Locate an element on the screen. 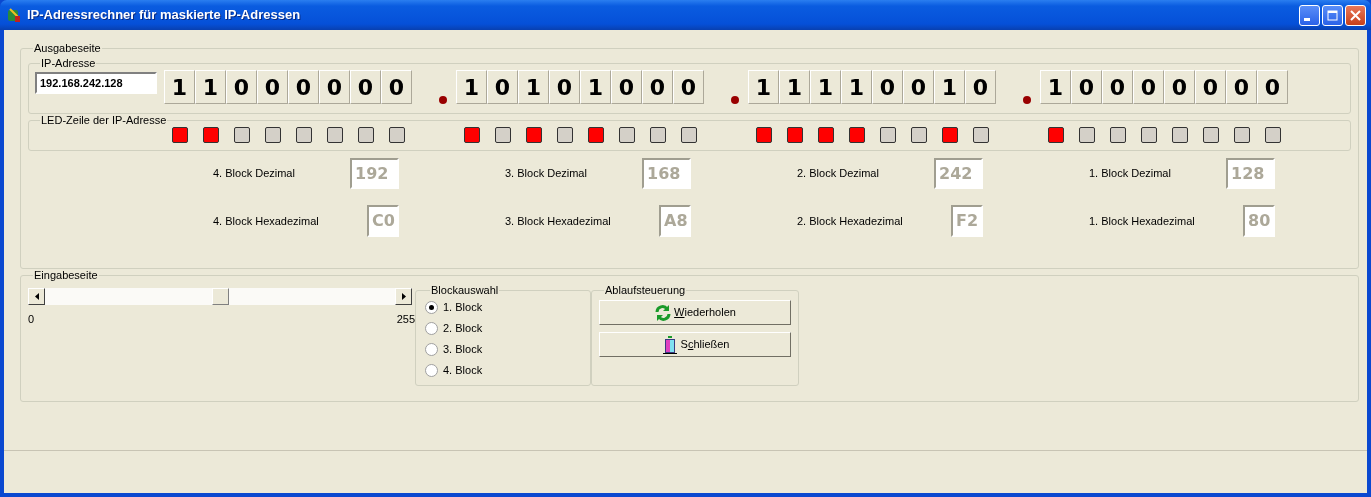  action-button: Schließen is located at coordinates (695, 344).